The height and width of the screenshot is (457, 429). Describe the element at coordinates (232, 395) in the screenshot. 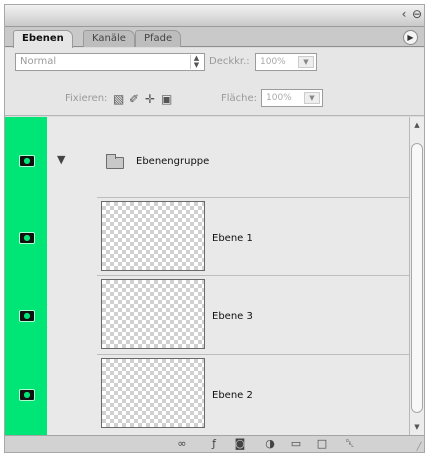

I see `layer-name: Ebene 2` at that location.